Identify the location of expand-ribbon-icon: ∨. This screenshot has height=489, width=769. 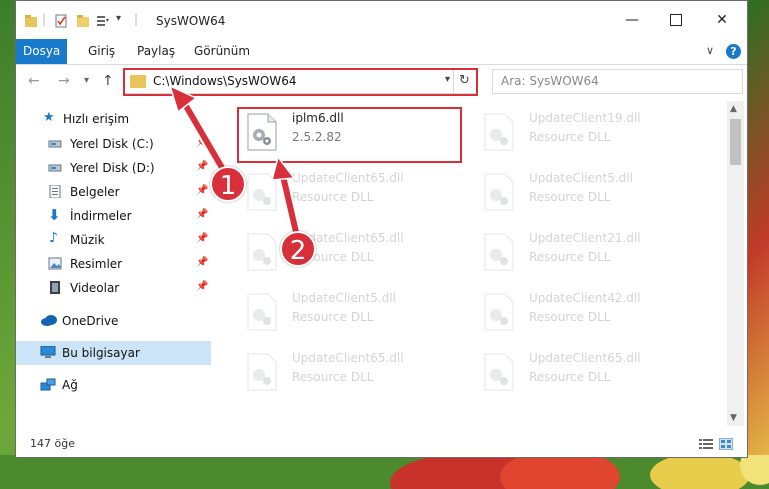
(710, 50).